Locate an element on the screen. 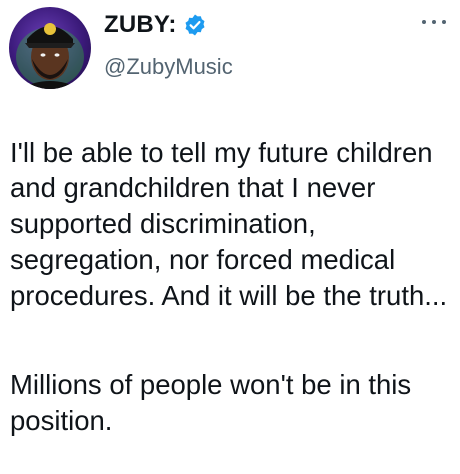 This screenshot has height=474, width=460. more-options-icon is located at coordinates (434, 22).